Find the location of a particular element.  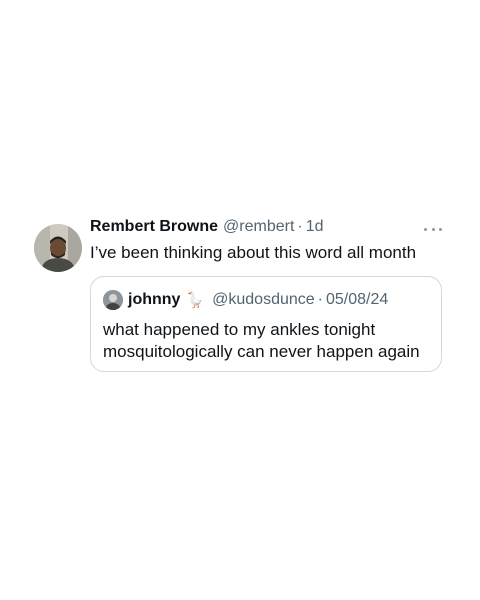

quoted-display-name: johnny is located at coordinates (154, 299).